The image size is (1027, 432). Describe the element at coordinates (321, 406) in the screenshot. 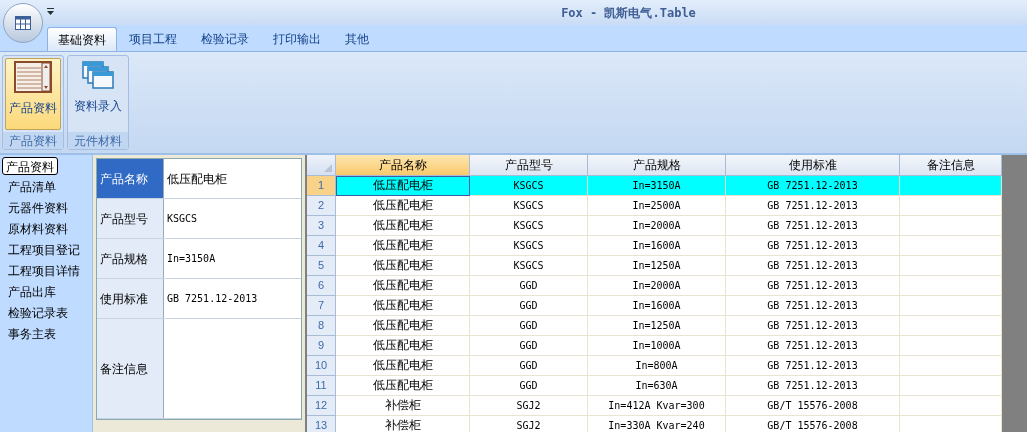

I see `row-header: 12` at that location.